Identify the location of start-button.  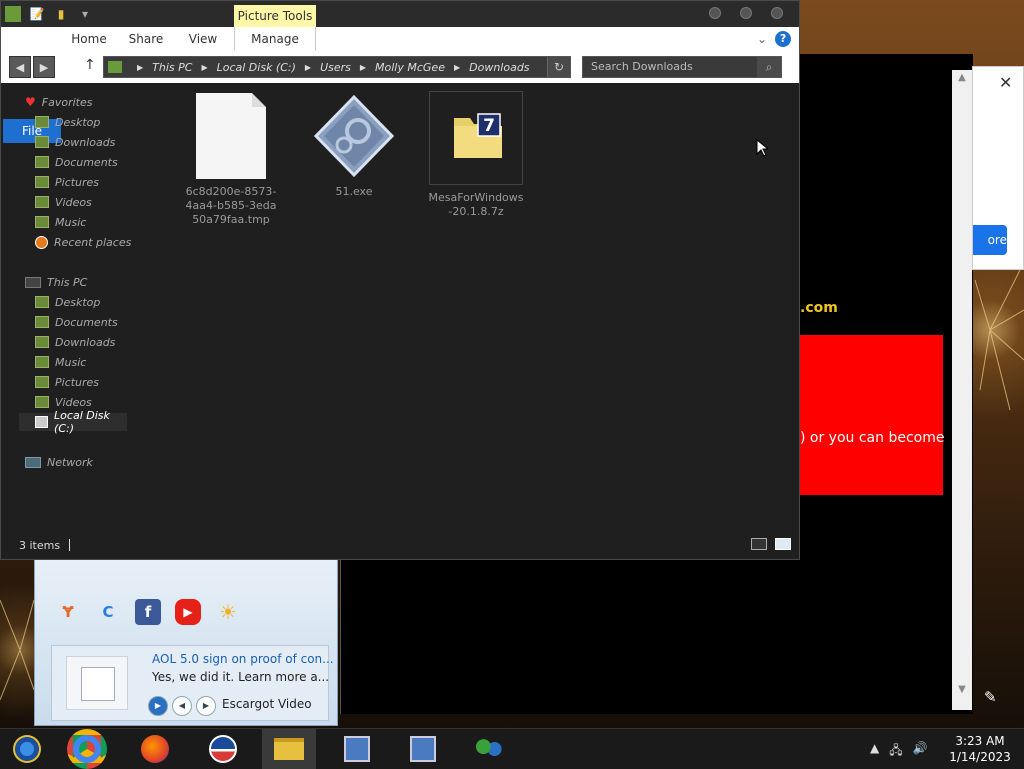
(27, 749).